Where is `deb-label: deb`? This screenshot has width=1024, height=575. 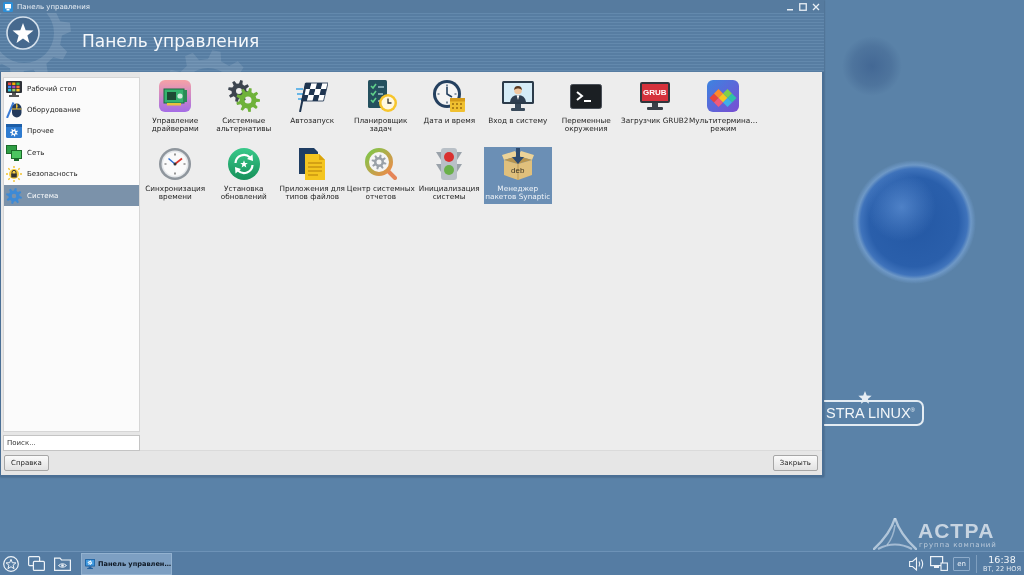
deb-label: deb is located at coordinates (518, 171).